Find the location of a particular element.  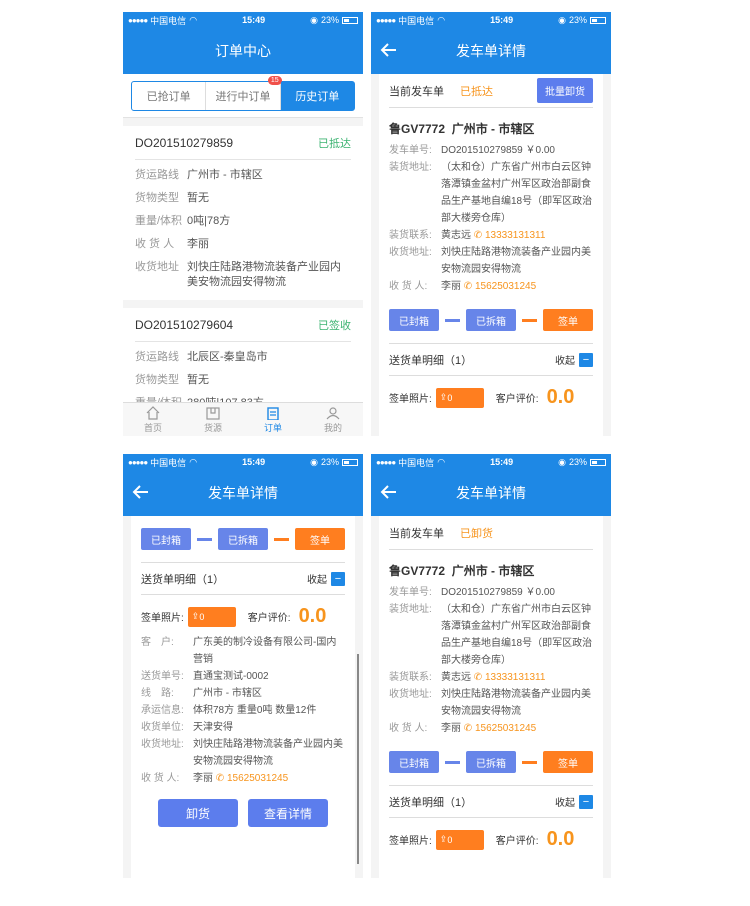

clipboard-icon is located at coordinates (273, 413).